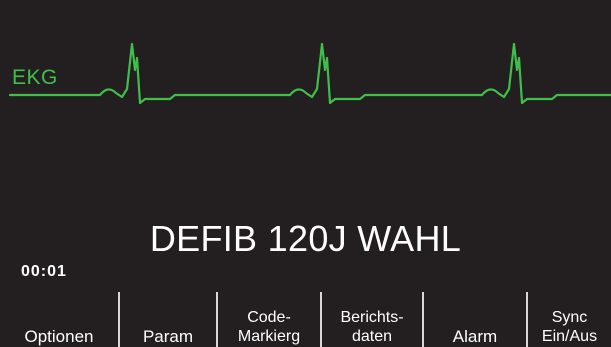  I want to click on softkey-code-markierg: Code- Markierg, so click(269, 319).